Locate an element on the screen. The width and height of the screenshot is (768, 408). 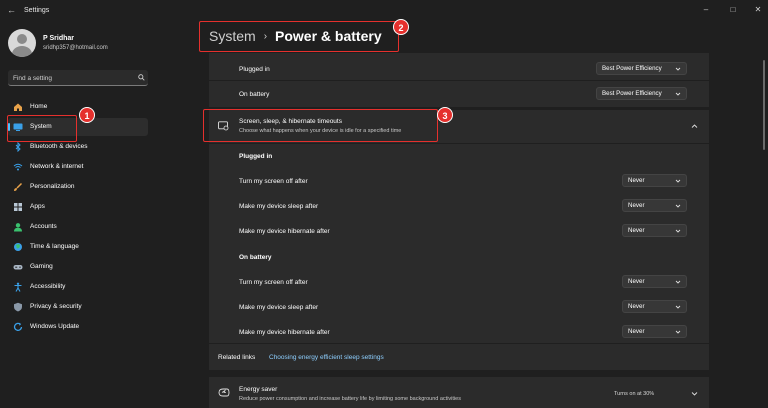
power-mode-plugged-label: Plugged in is located at coordinates (254, 69).